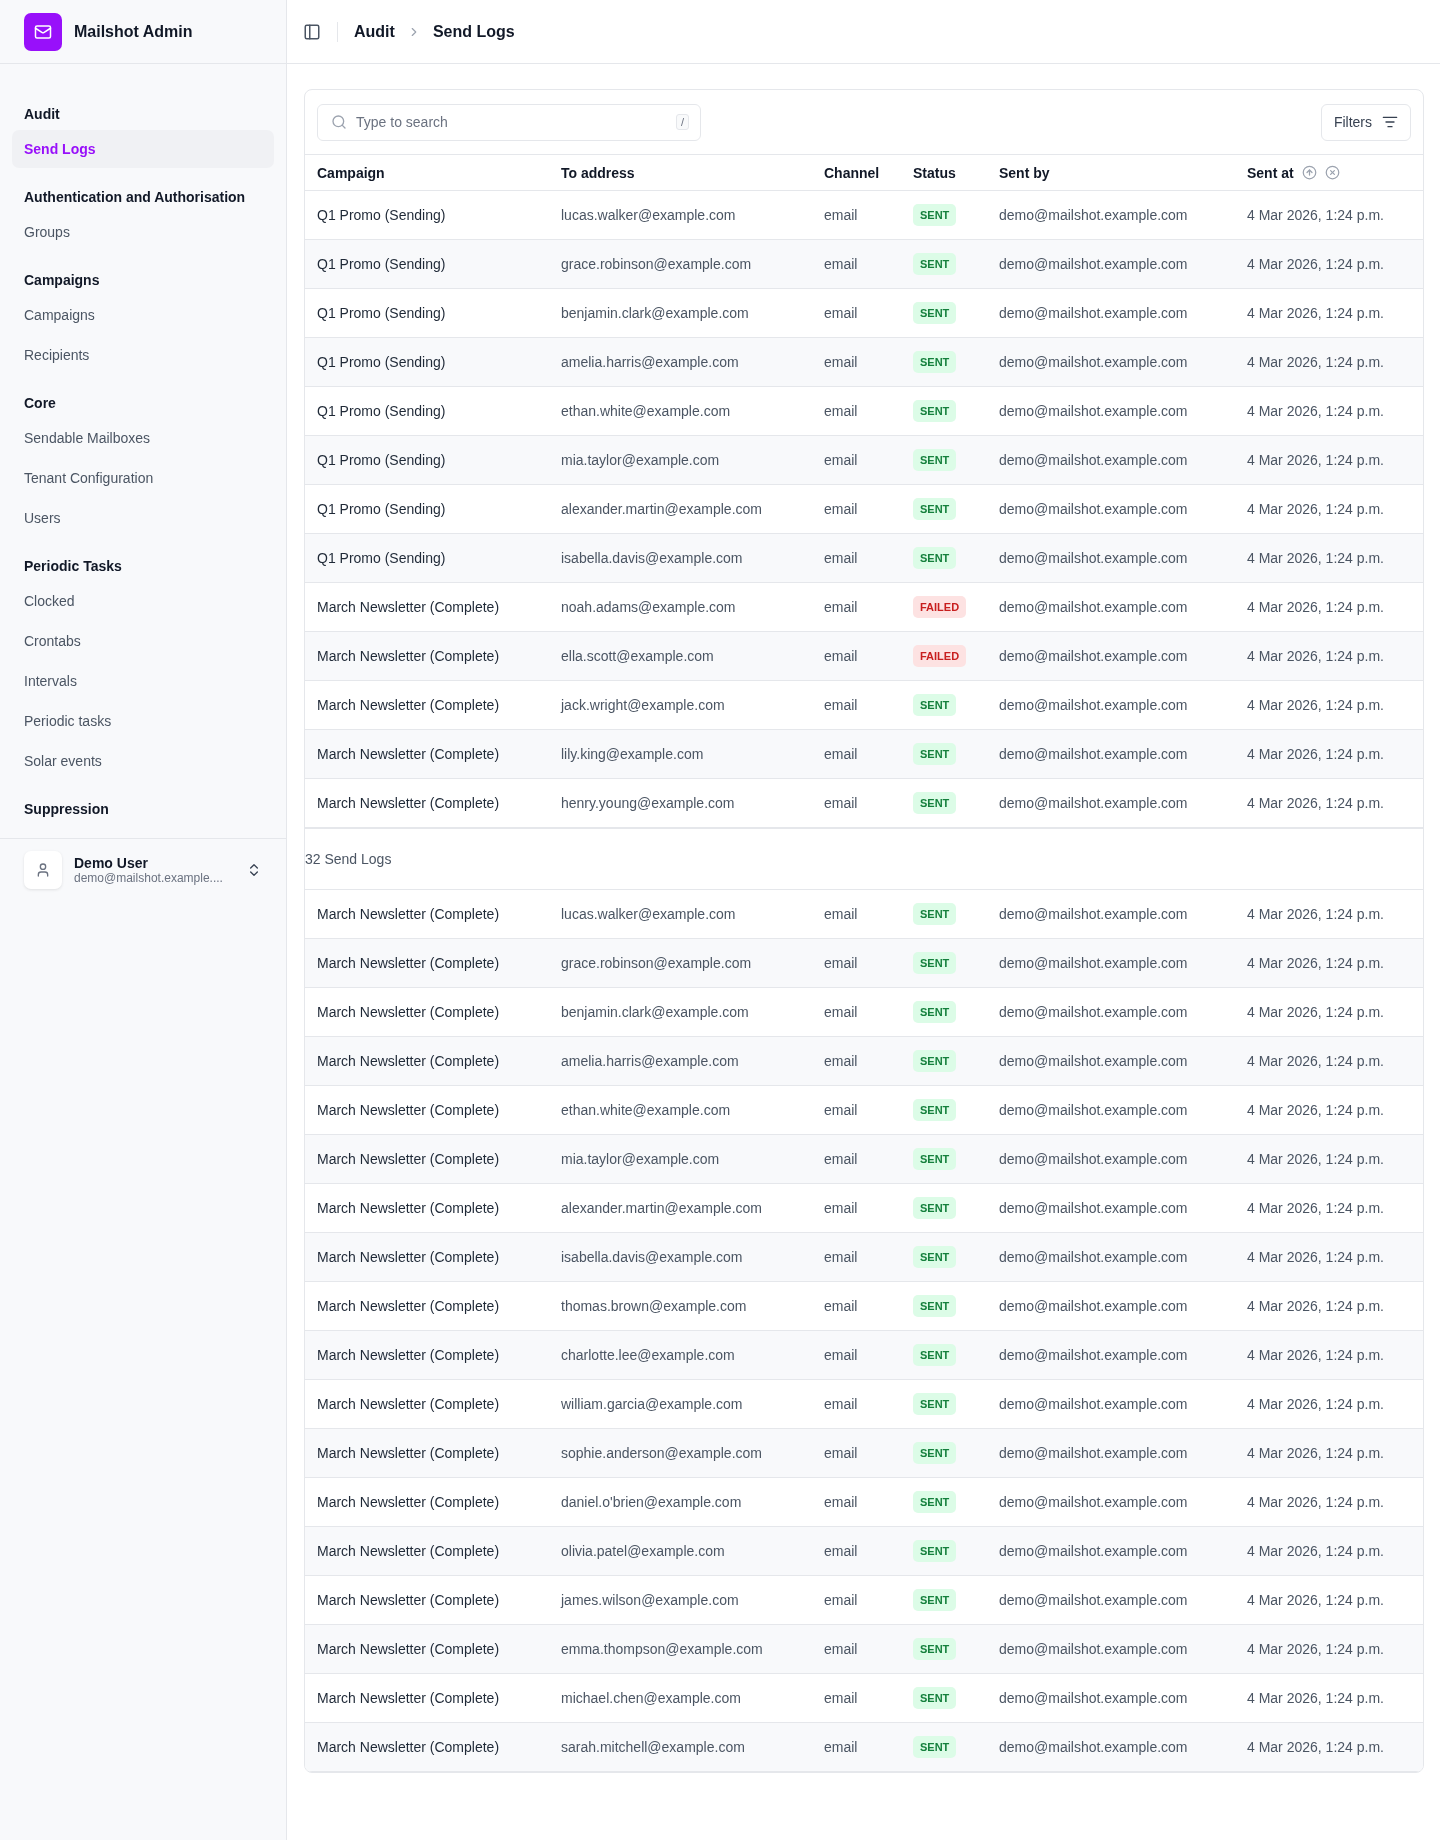 The width and height of the screenshot is (1440, 1840). I want to click on table-cell: daniel.o'brien@example.com, so click(651, 1502).